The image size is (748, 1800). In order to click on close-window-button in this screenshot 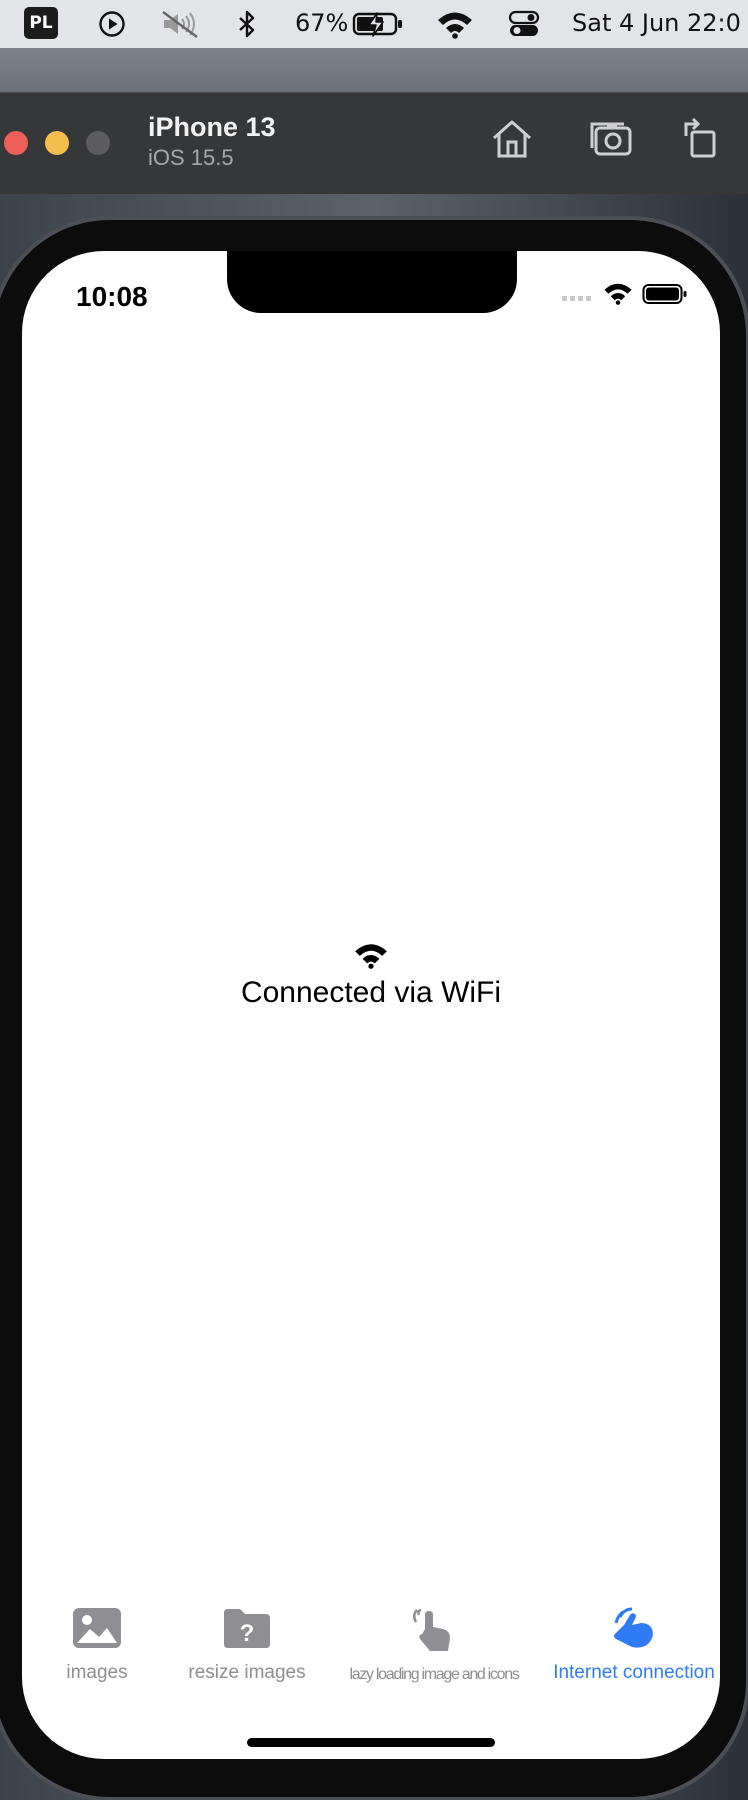, I will do `click(16, 143)`.